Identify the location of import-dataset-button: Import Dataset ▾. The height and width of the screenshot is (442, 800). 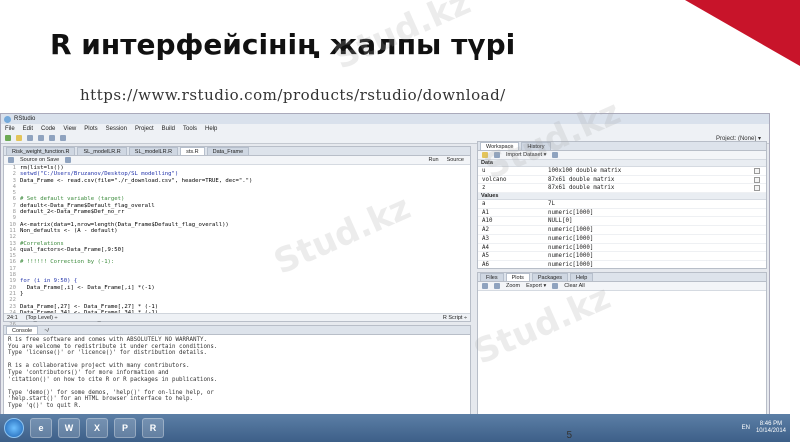
(526, 155).